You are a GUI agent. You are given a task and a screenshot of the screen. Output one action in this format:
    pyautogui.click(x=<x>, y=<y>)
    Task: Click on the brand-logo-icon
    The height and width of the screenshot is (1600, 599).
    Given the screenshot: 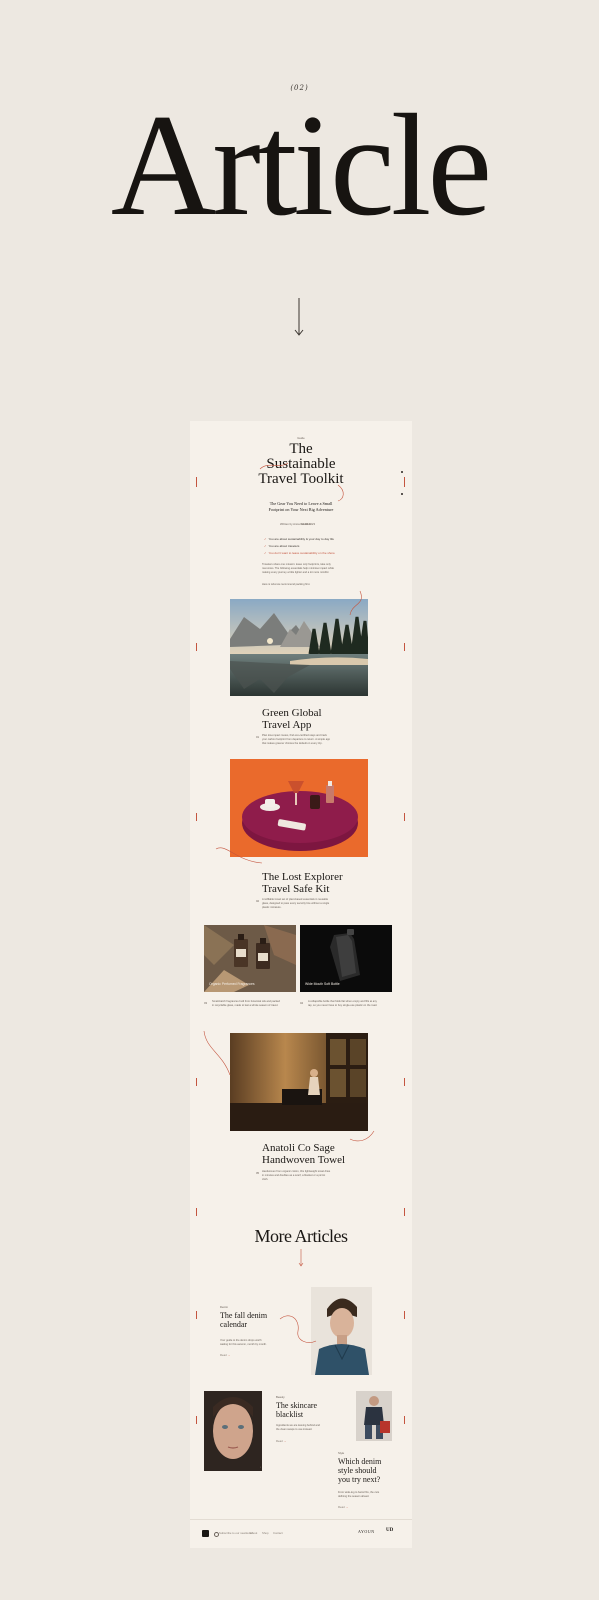 What is the action you would take?
    pyautogui.click(x=205, y=1533)
    